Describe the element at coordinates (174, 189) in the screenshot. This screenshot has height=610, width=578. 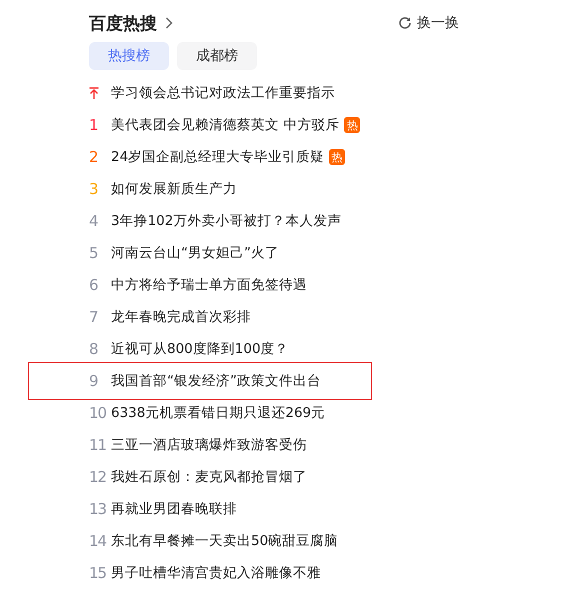
I see `hot-search-link: 如何发展新质生产力` at that location.